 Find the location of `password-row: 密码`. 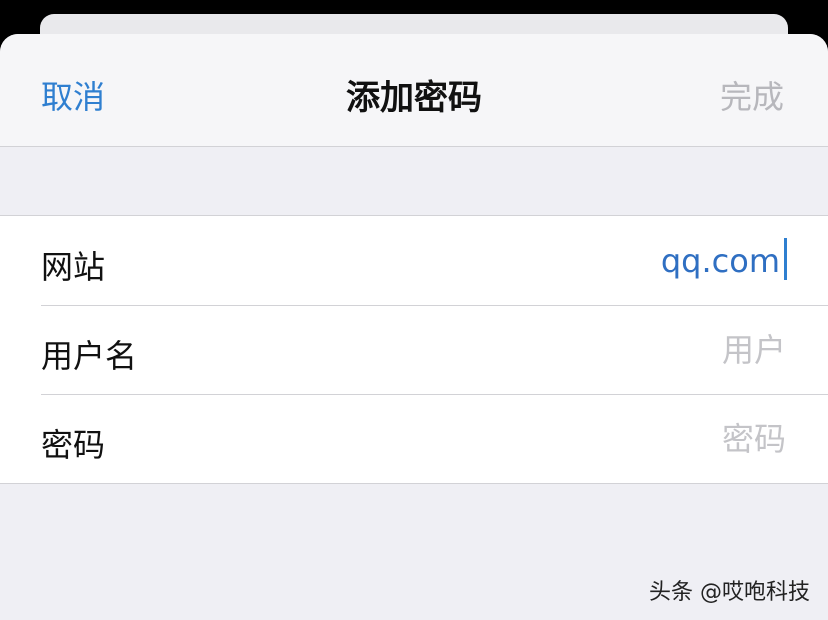

password-row: 密码 is located at coordinates (414, 438).